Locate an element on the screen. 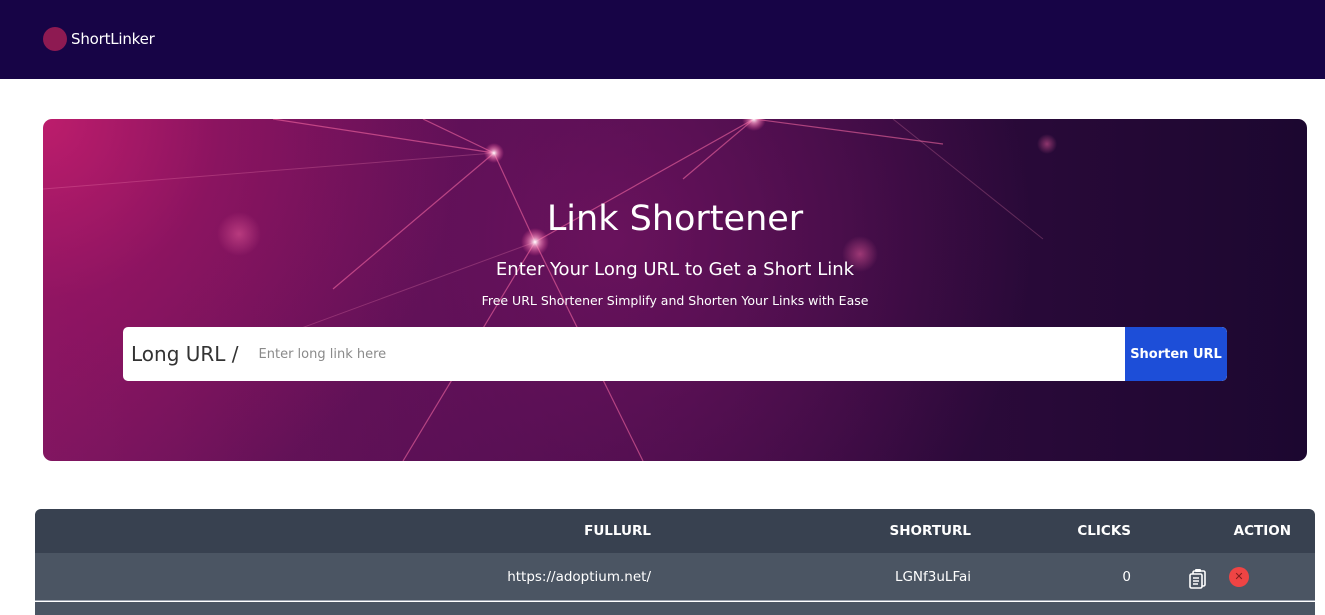 This screenshot has height=615, width=1325. fullurl-cell: https://adoptium.net/ is located at coordinates (343, 577).